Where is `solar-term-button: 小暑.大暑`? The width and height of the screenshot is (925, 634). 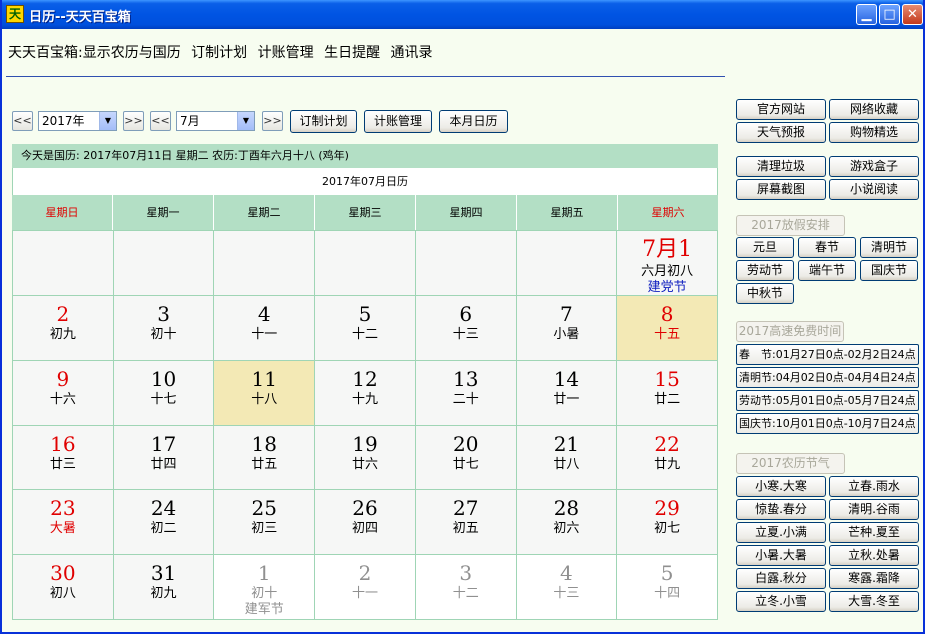 solar-term-button: 小暑.大暑 is located at coordinates (781, 555).